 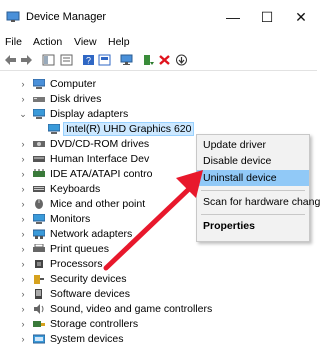 What do you see at coordinates (158, 324) in the screenshot?
I see `tree-item-storage-controllers: › Storage controllers` at bounding box center [158, 324].